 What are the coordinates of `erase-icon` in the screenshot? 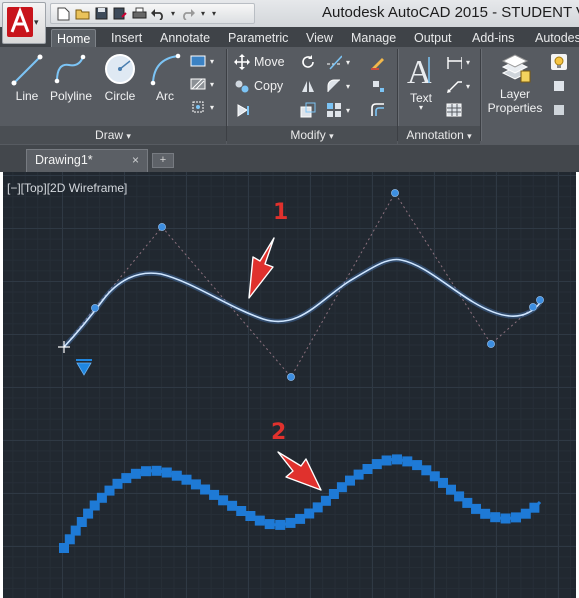 It's located at (378, 62).